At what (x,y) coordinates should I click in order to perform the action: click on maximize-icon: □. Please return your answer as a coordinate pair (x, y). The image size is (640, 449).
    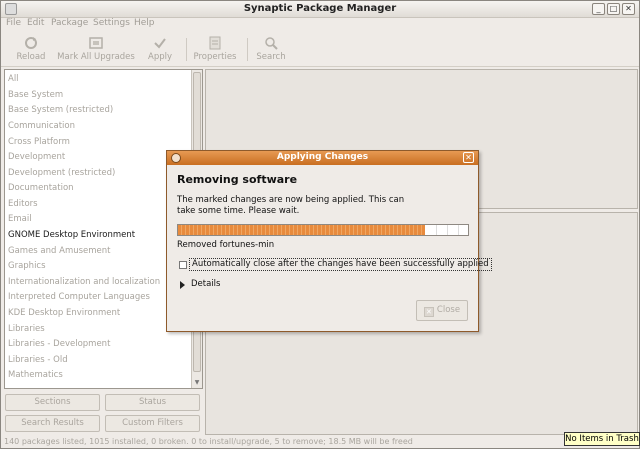
    Looking at the image, I should click on (613, 9).